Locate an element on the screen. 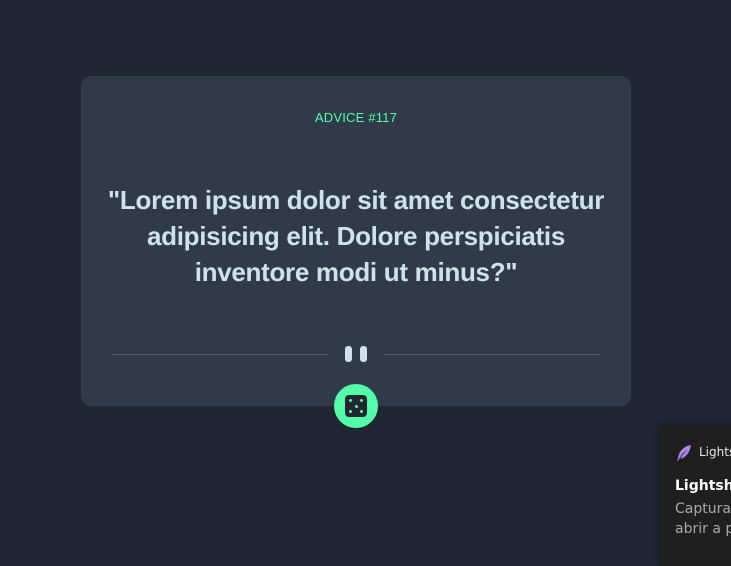 The height and width of the screenshot is (566, 731). dice-icon is located at coordinates (356, 406).